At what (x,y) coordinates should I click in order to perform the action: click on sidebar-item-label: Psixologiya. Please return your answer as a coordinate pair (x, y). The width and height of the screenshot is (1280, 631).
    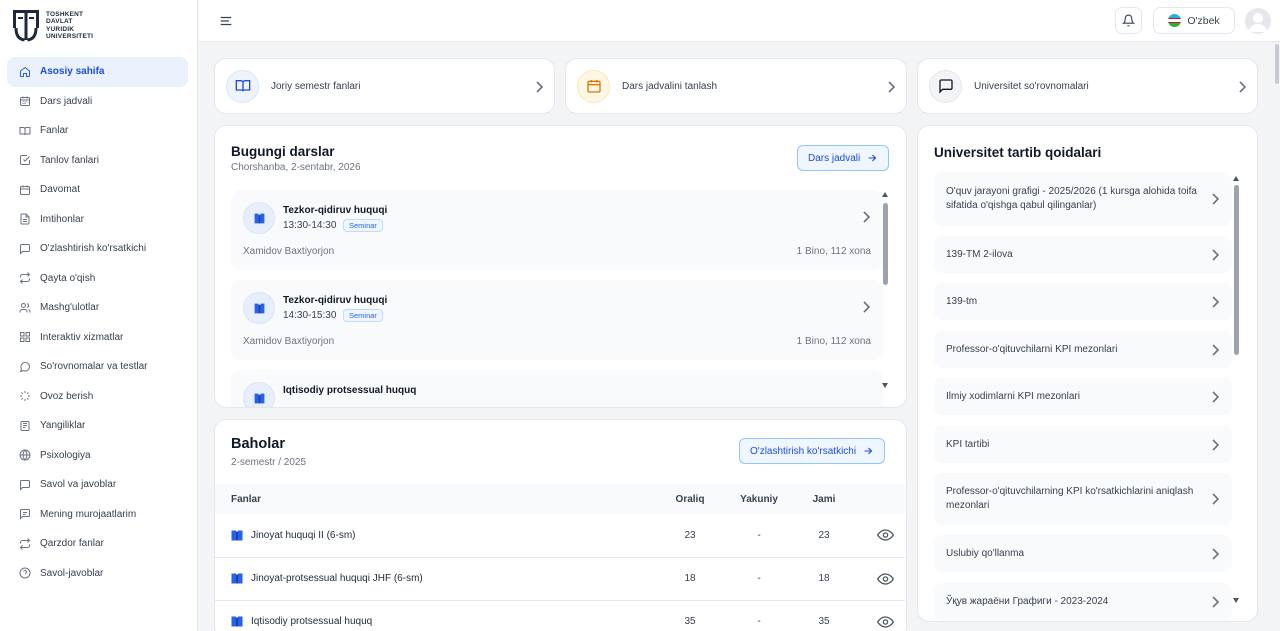
    Looking at the image, I should click on (65, 455).